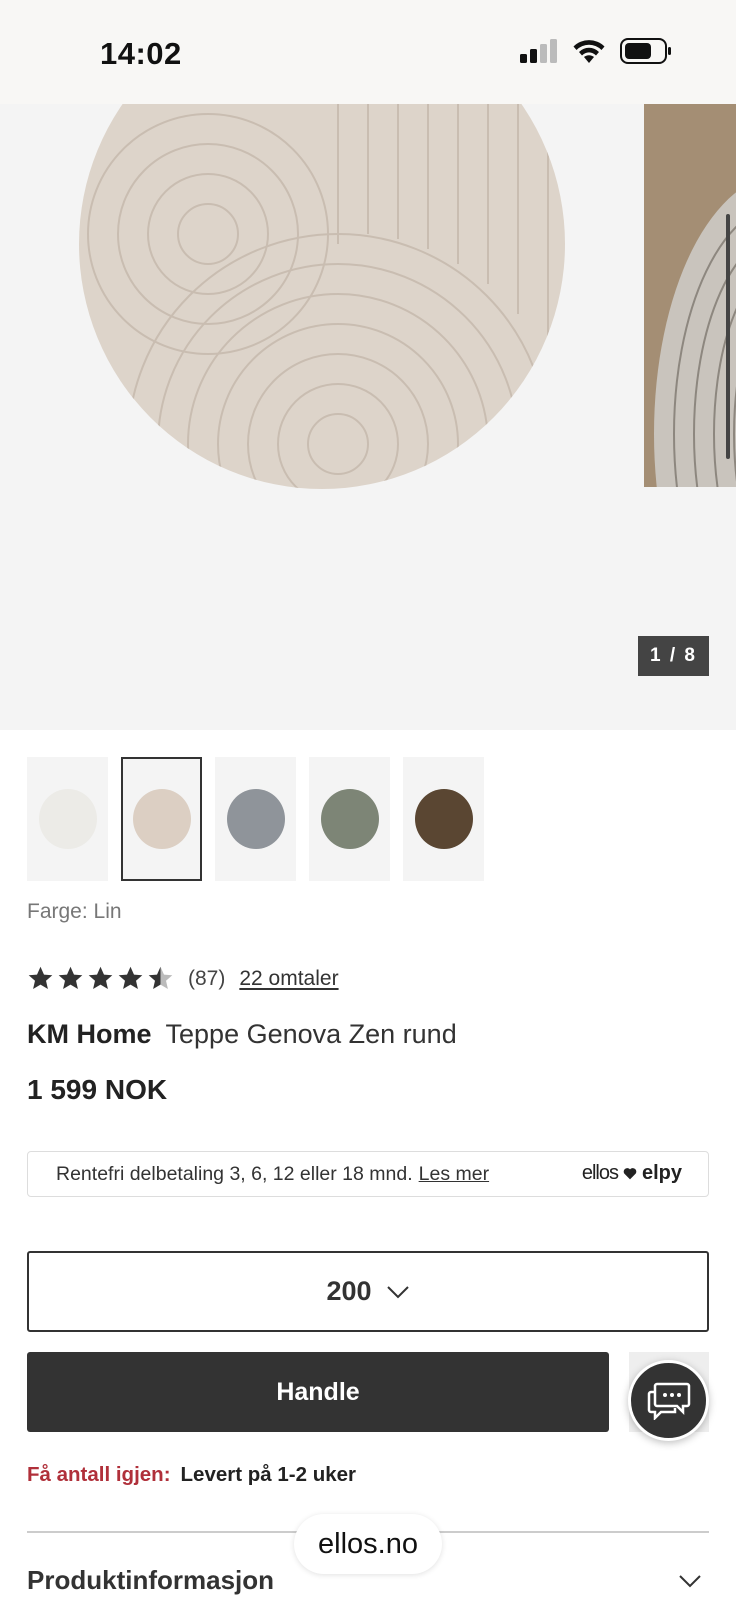  What do you see at coordinates (673, 656) in the screenshot?
I see `image-counter: 1 / 8` at bounding box center [673, 656].